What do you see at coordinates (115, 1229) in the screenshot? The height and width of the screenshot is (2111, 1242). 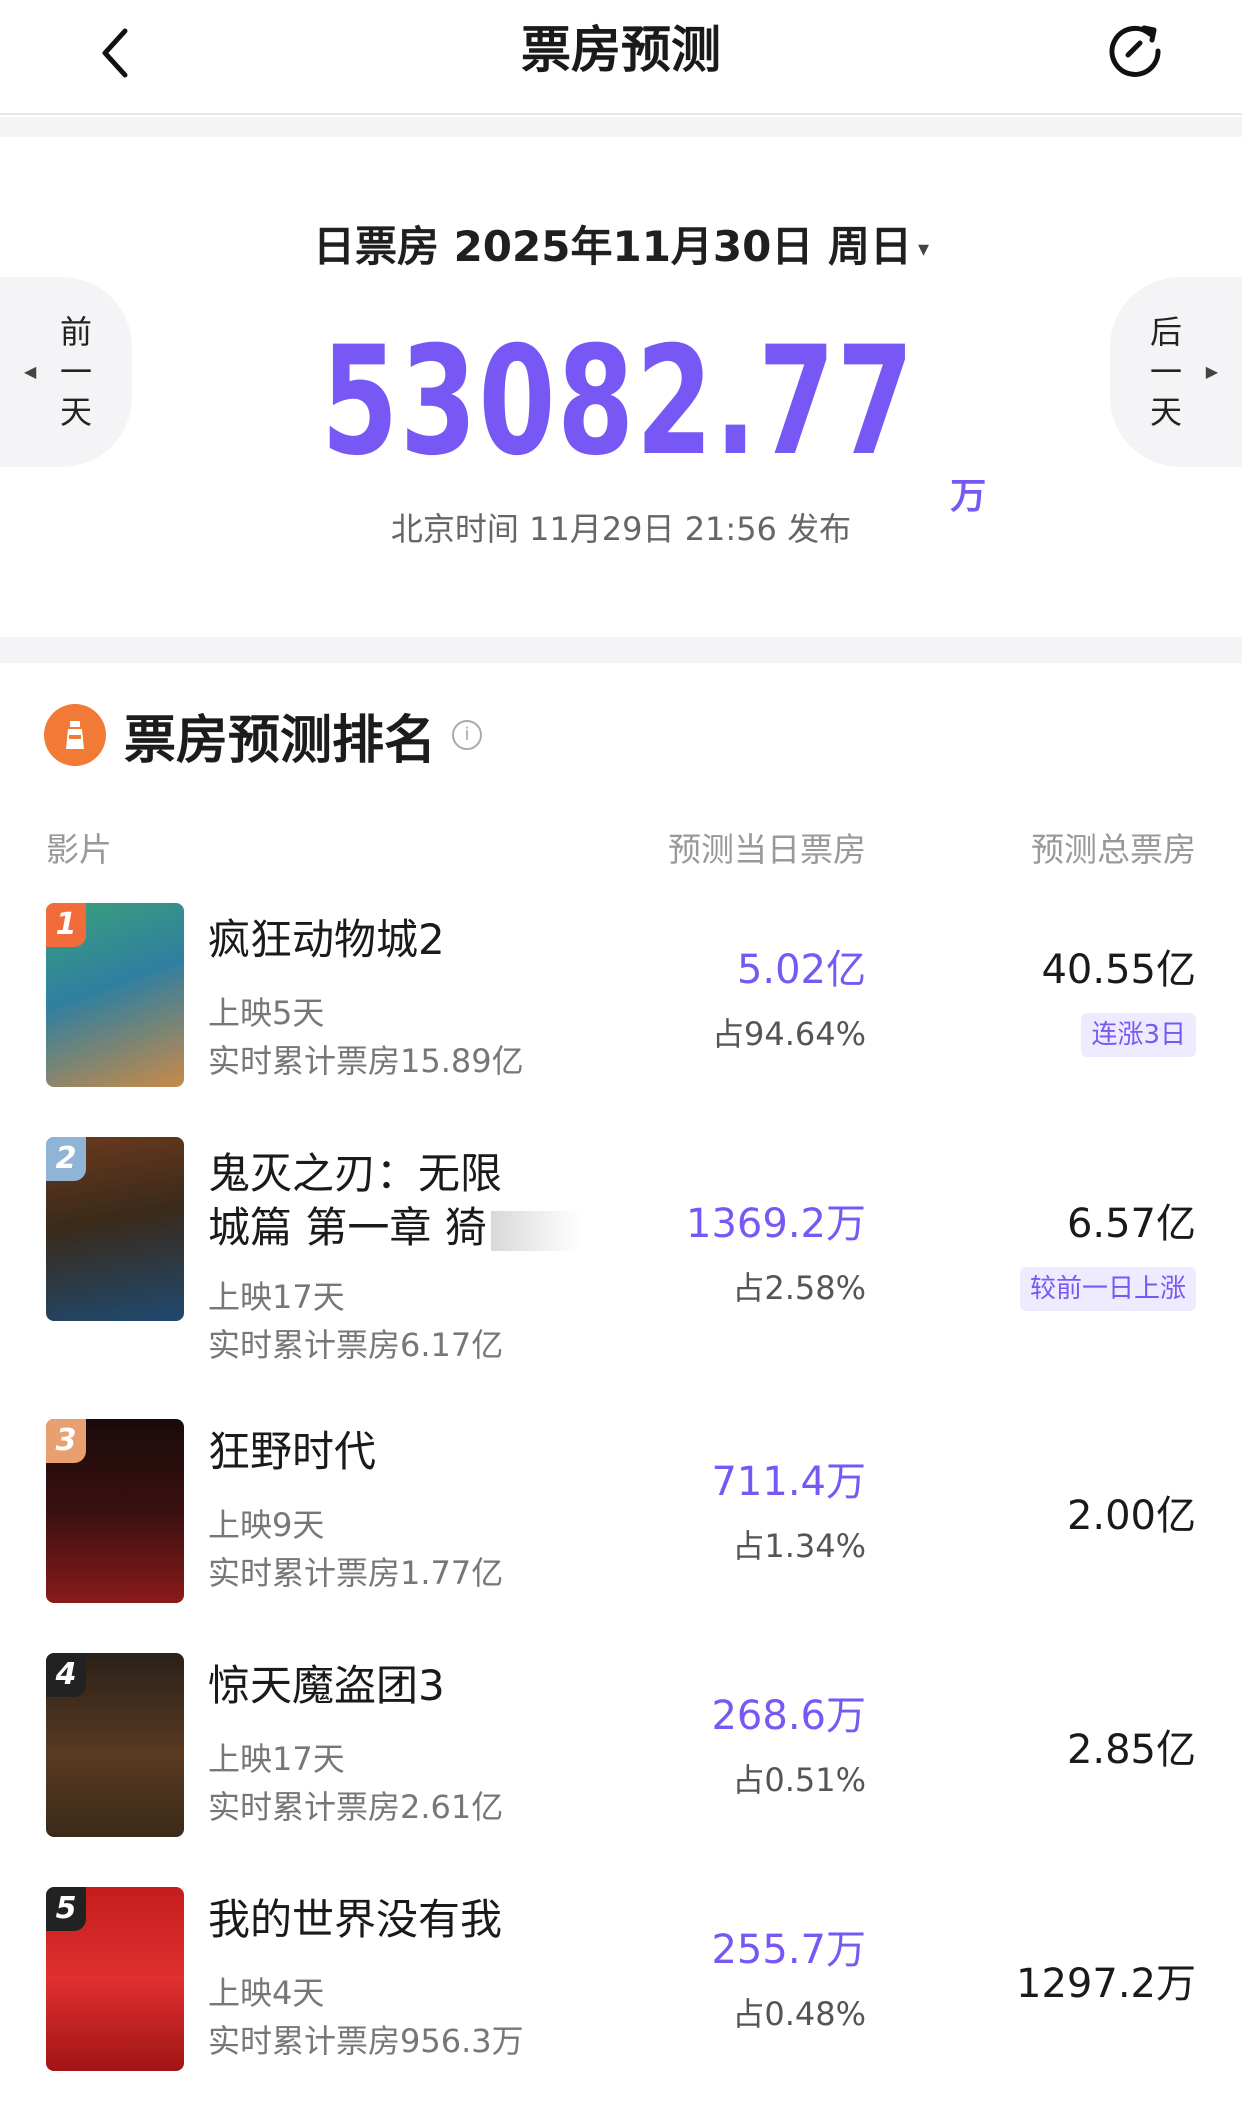 I see `movie-poster: 2` at bounding box center [115, 1229].